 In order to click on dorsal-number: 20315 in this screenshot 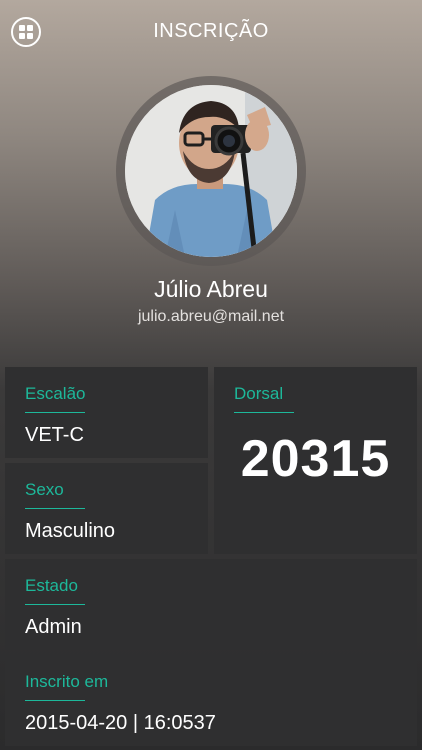, I will do `click(315, 459)`.